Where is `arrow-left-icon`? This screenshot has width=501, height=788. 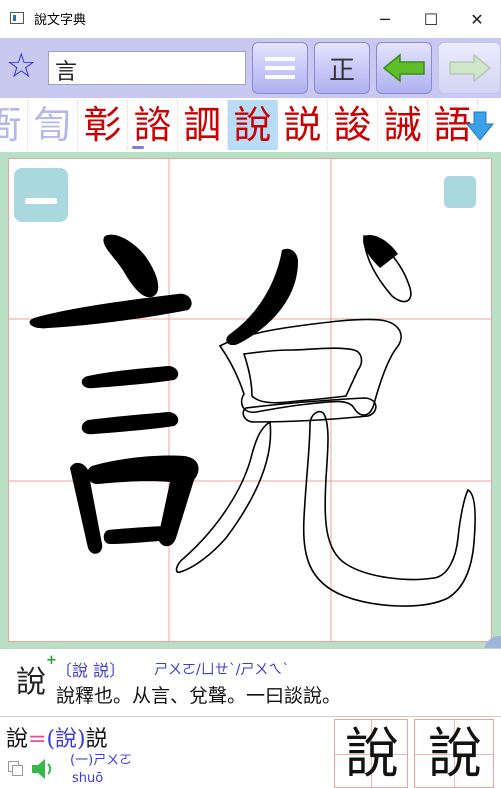
arrow-left-icon is located at coordinates (403, 68).